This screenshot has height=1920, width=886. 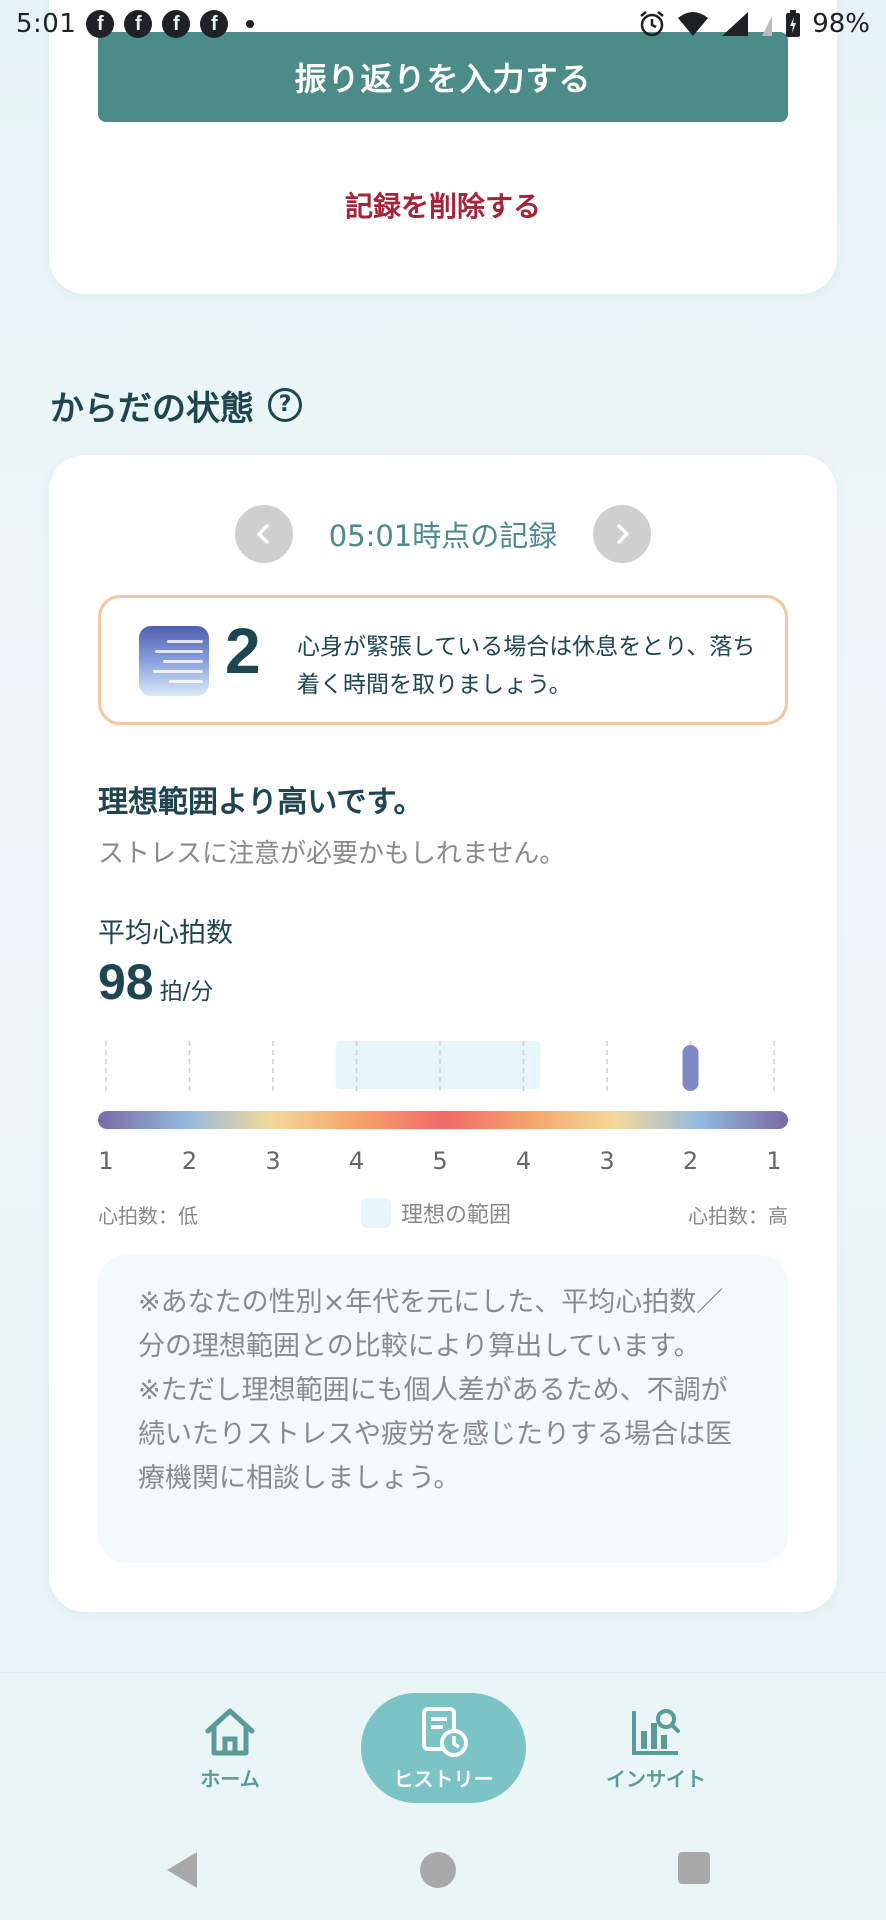 I want to click on status-right: 98%, so click(x=754, y=24).